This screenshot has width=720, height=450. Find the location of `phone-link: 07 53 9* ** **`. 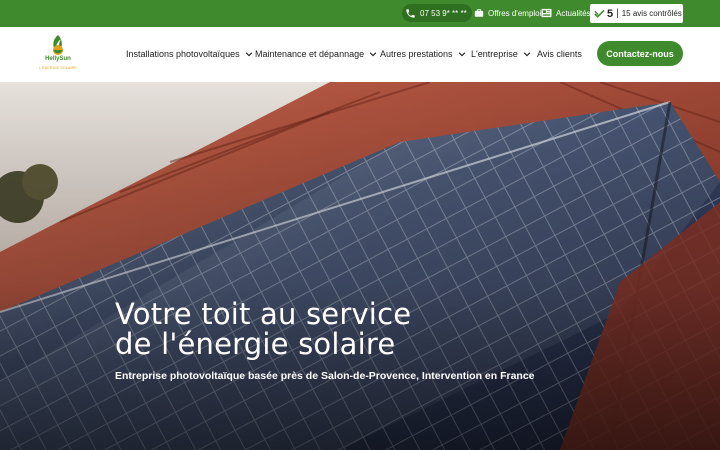

phone-link: 07 53 9* ** ** is located at coordinates (437, 13).